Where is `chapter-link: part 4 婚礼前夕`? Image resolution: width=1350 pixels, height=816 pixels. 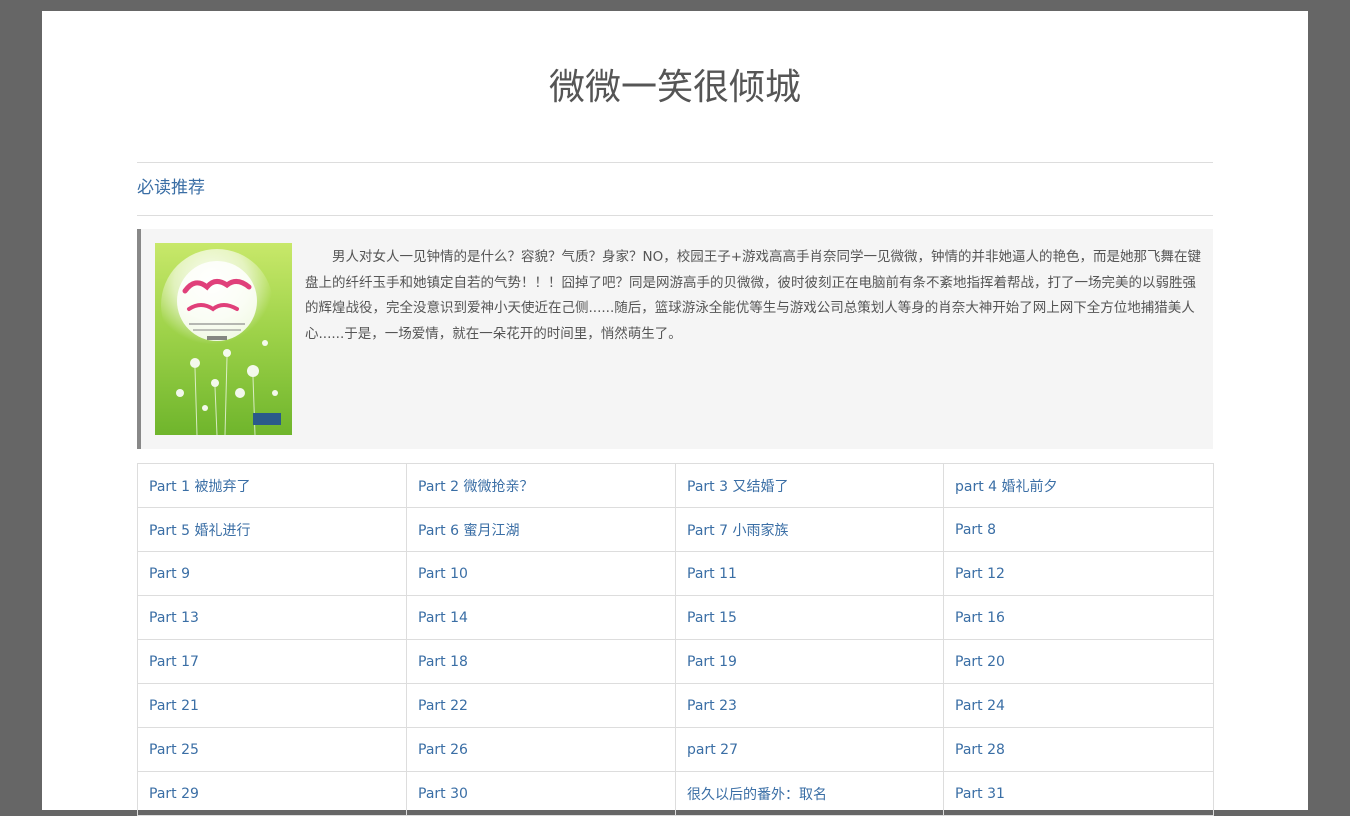
chapter-link: part 4 婚礼前夕 is located at coordinates (1006, 487).